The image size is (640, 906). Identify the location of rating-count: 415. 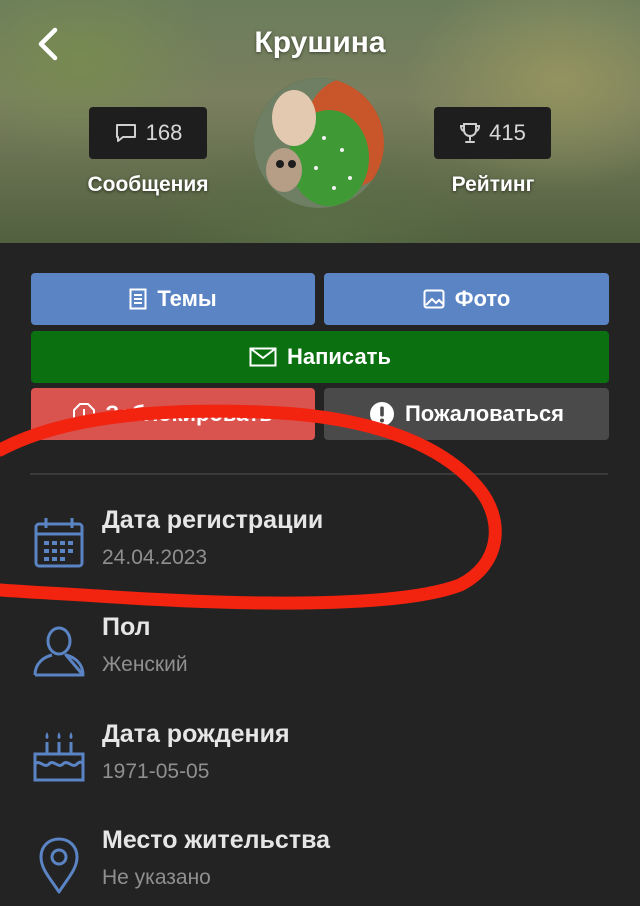
(507, 132).